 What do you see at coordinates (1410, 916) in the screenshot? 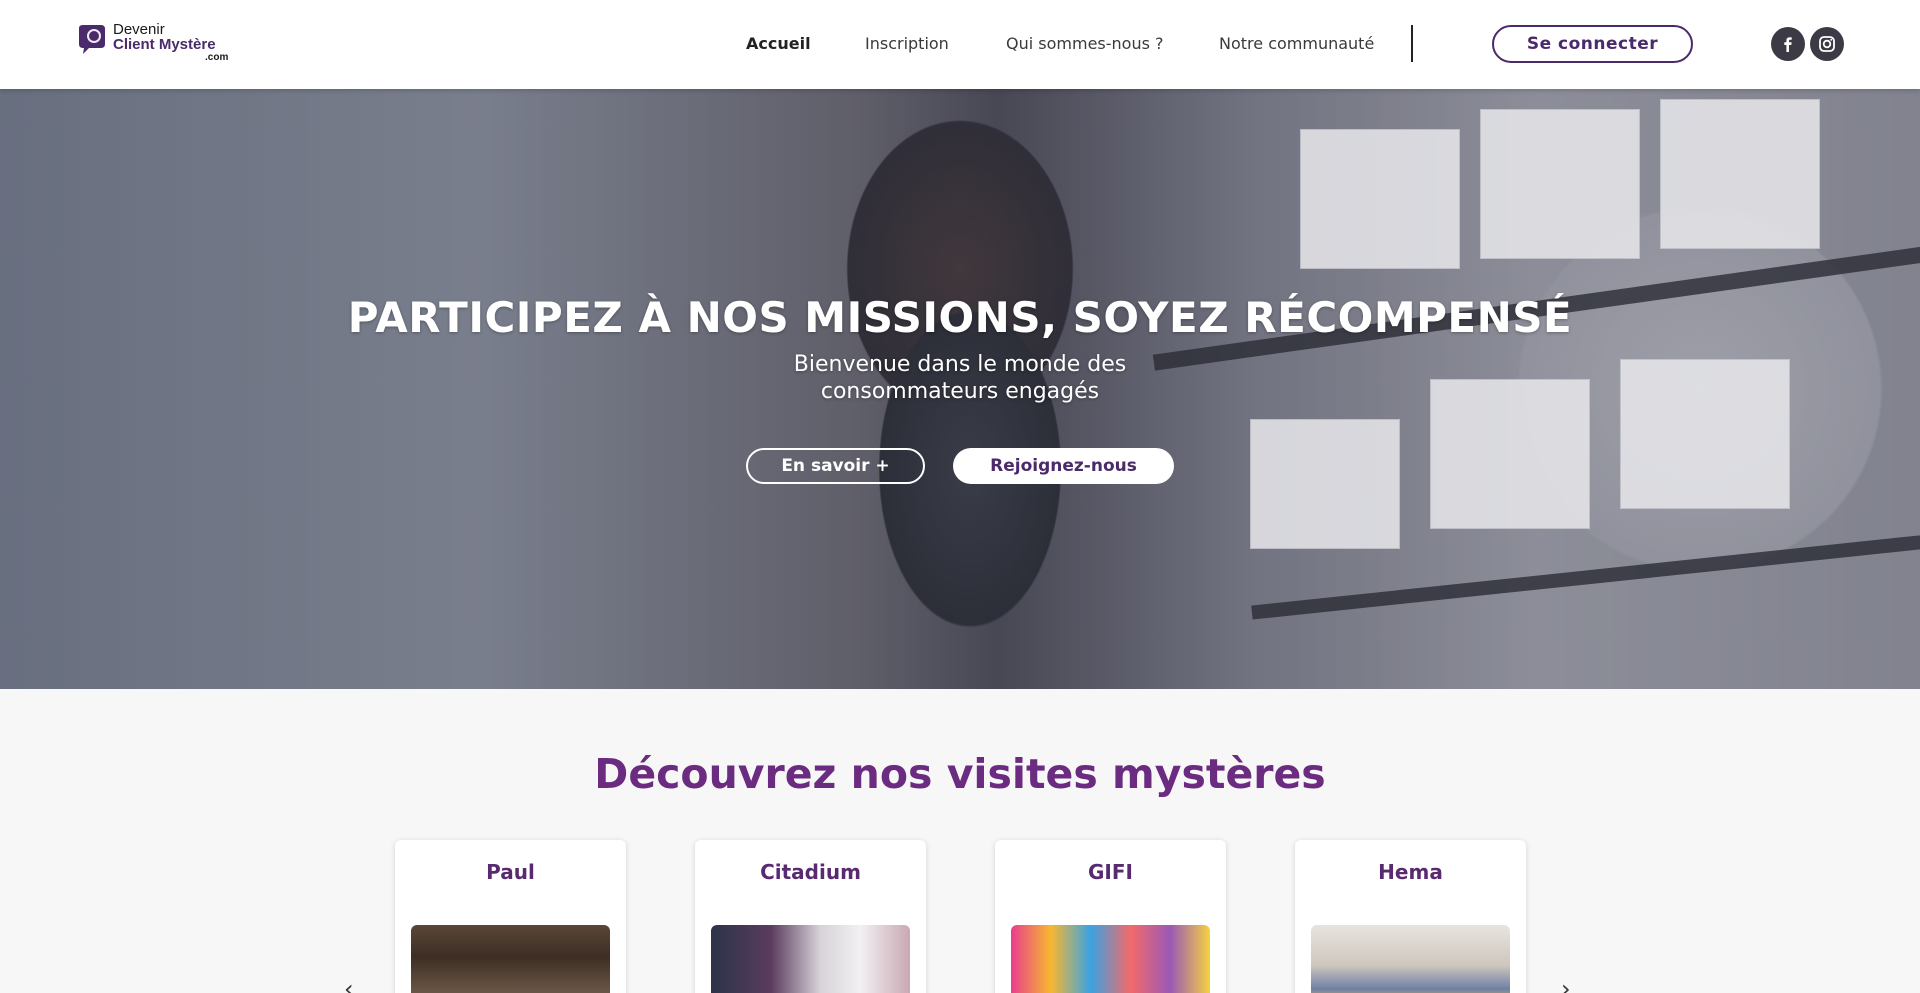
I see `mission-card-hema: Hema` at bounding box center [1410, 916].